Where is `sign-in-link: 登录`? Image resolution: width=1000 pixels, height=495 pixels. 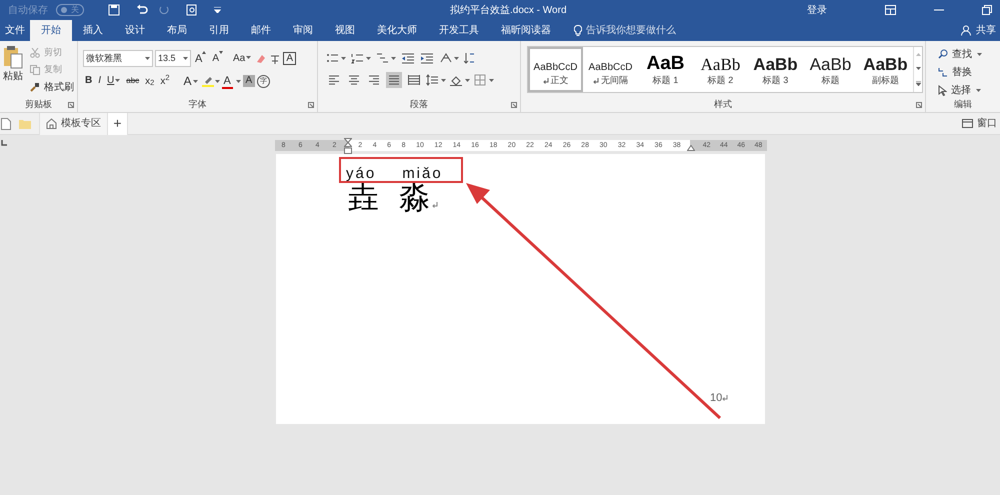
sign-in-link: 登录 is located at coordinates (817, 10).